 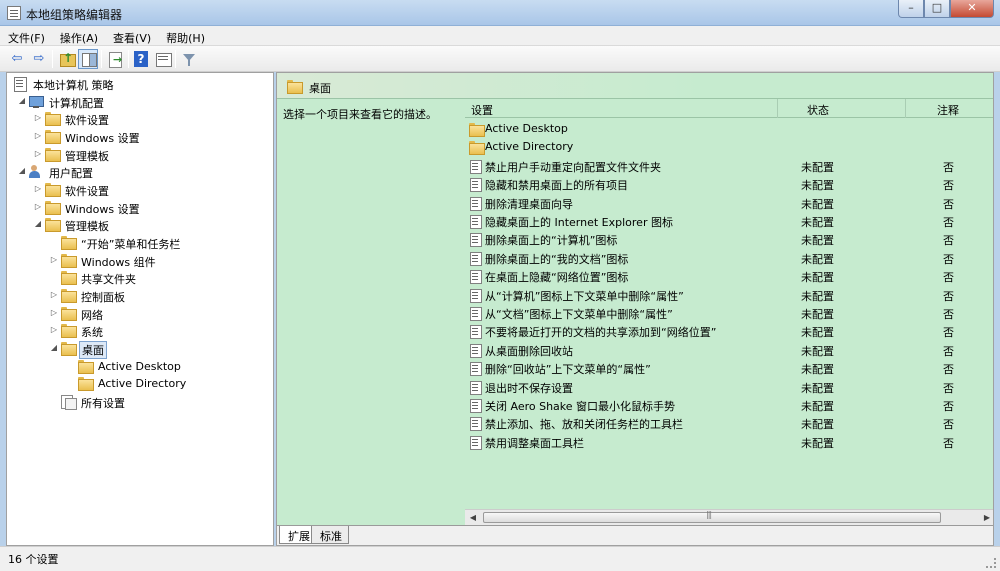 I want to click on table-row: 退出时不保存设置 未配置 否, so click(x=729, y=387).